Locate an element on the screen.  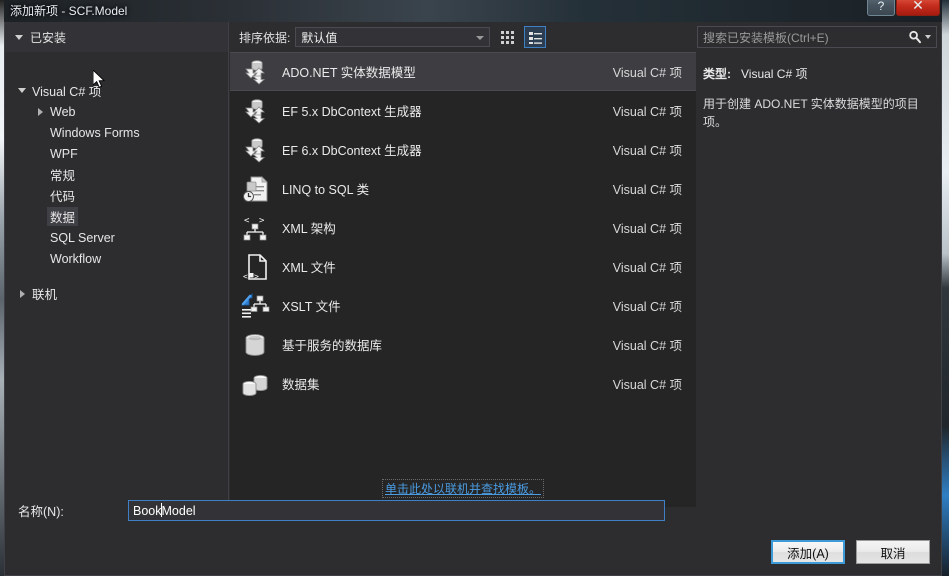
search-box: 搜索已安装模板(Ctrl+E) is located at coordinates (817, 37).